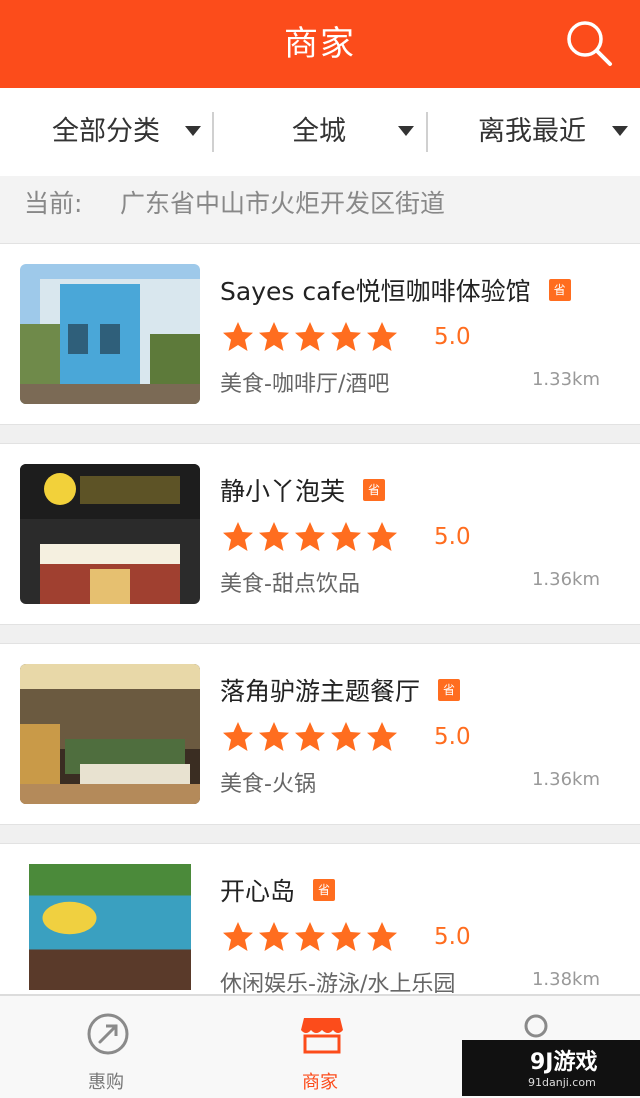 Image resolution: width=640 pixels, height=1098 pixels. Describe the element at coordinates (53, 203) in the screenshot. I see `location-label: 当前:` at that location.